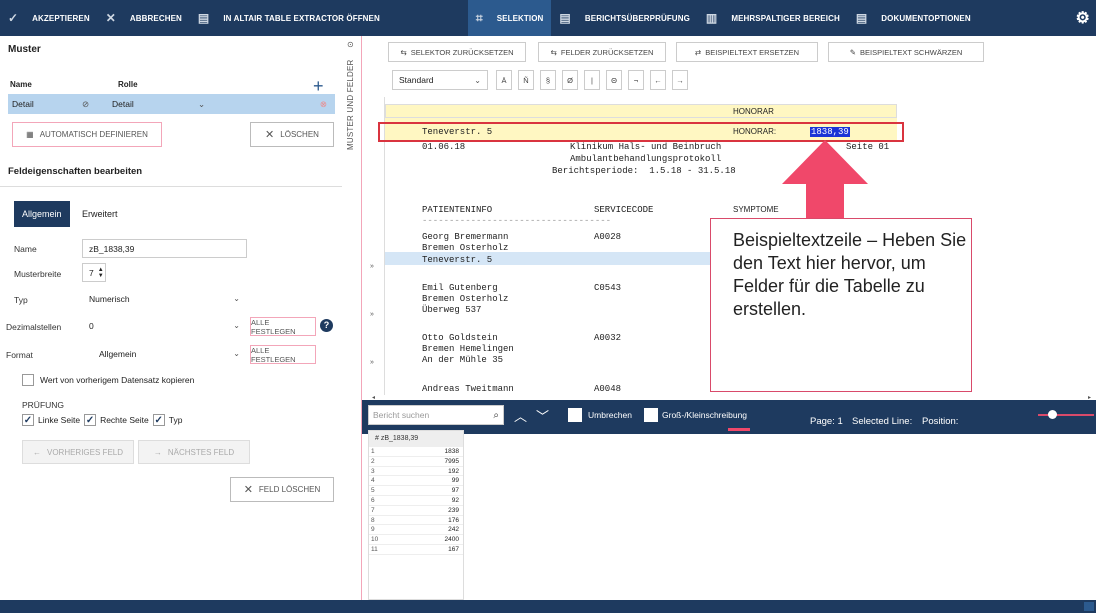 This screenshot has height=613, width=1096. I want to click on table-row: 9 242, so click(416, 530).